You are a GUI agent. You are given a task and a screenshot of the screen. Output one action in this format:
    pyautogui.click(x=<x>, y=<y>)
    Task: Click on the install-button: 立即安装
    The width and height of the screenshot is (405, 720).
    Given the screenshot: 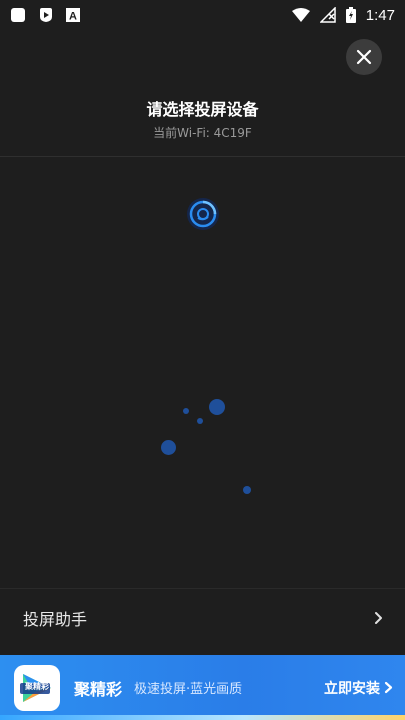 What is the action you would take?
    pyautogui.click(x=358, y=688)
    